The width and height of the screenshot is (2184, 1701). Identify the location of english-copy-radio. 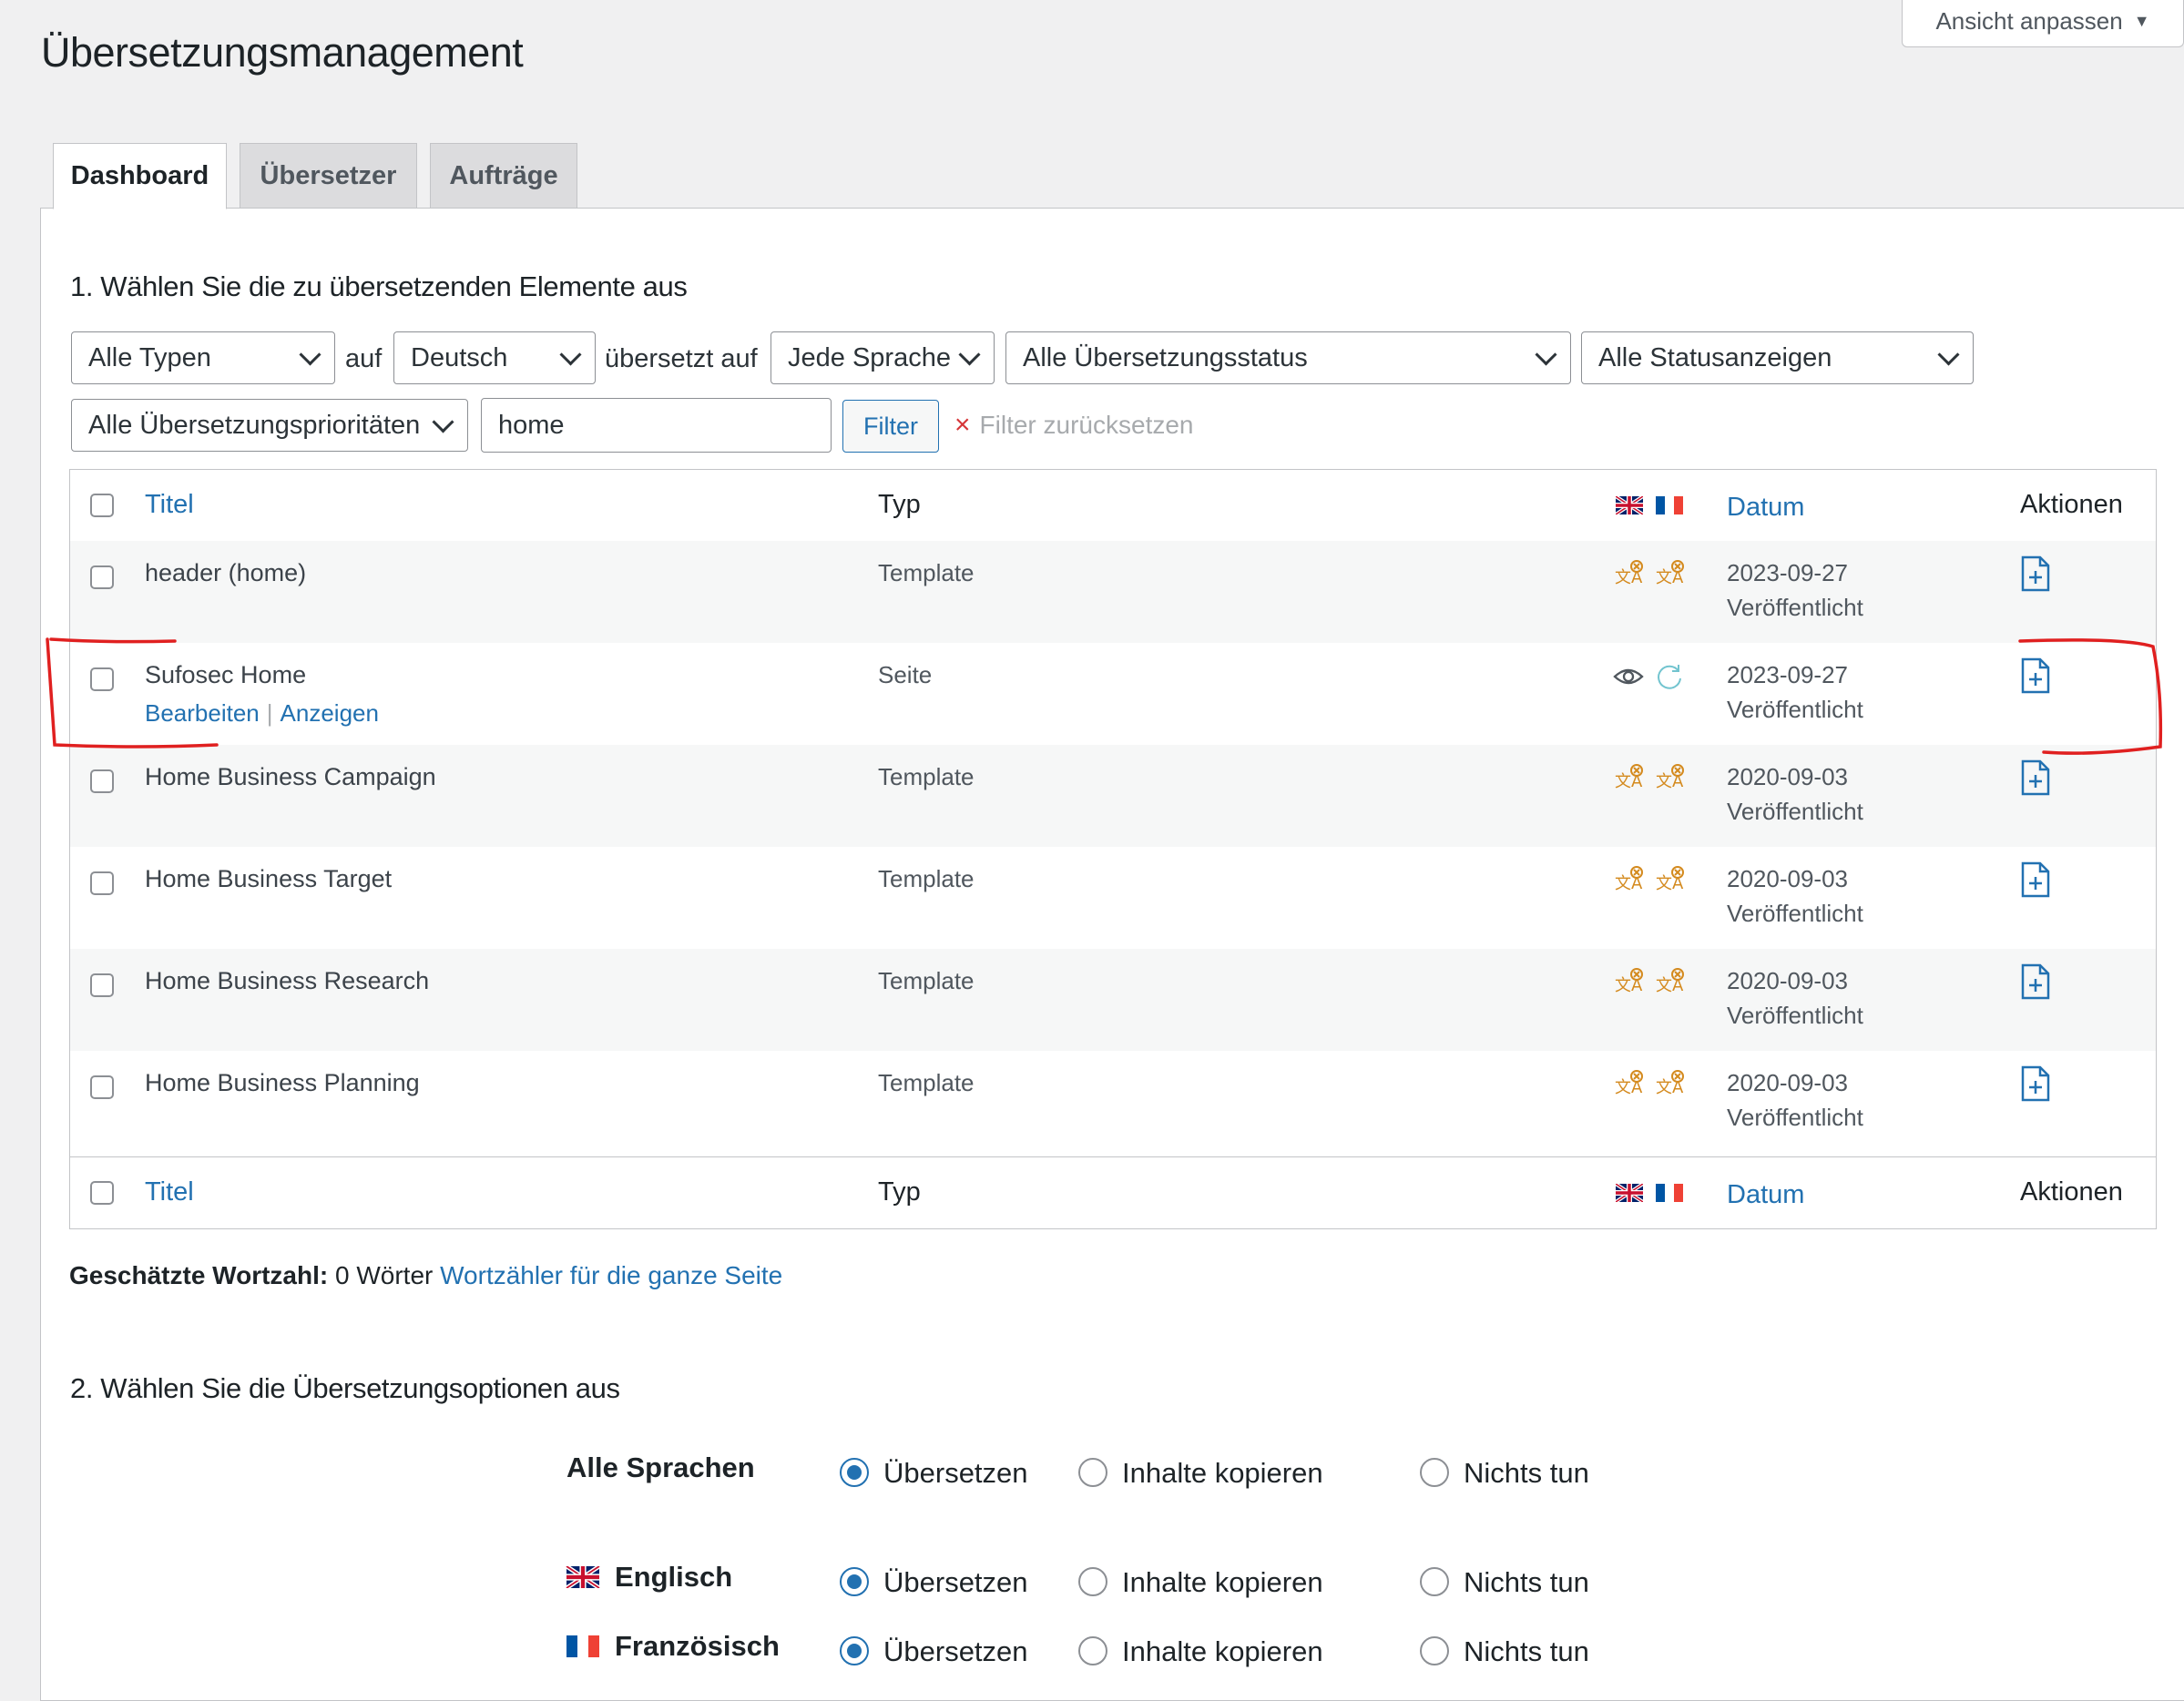
(1093, 1581).